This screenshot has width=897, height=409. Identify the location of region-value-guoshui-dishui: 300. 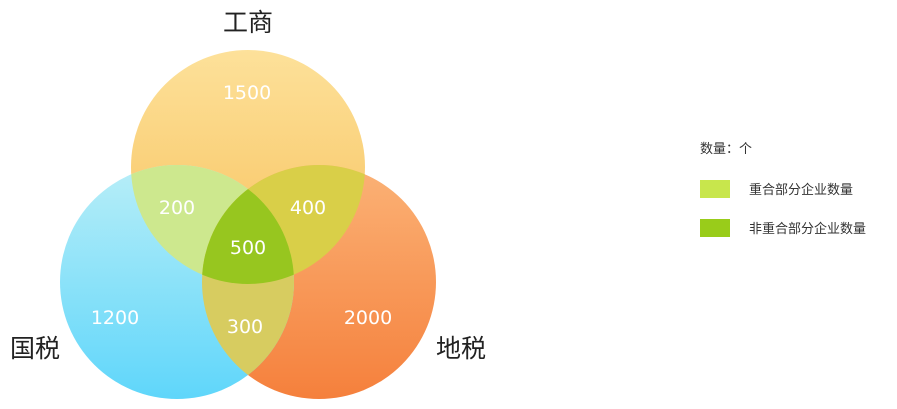
(245, 327).